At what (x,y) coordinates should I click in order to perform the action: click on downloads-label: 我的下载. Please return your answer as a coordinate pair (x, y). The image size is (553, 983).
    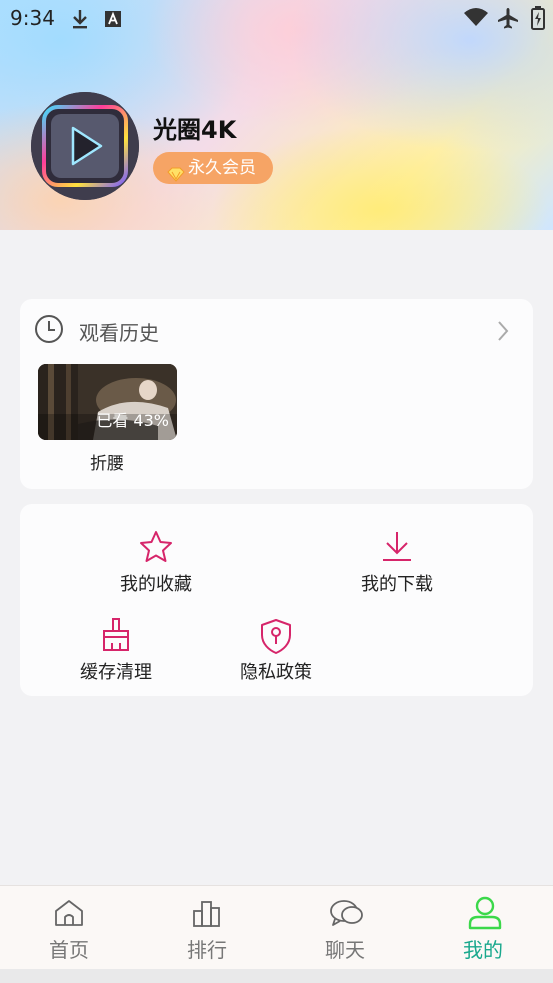
    Looking at the image, I should click on (397, 584).